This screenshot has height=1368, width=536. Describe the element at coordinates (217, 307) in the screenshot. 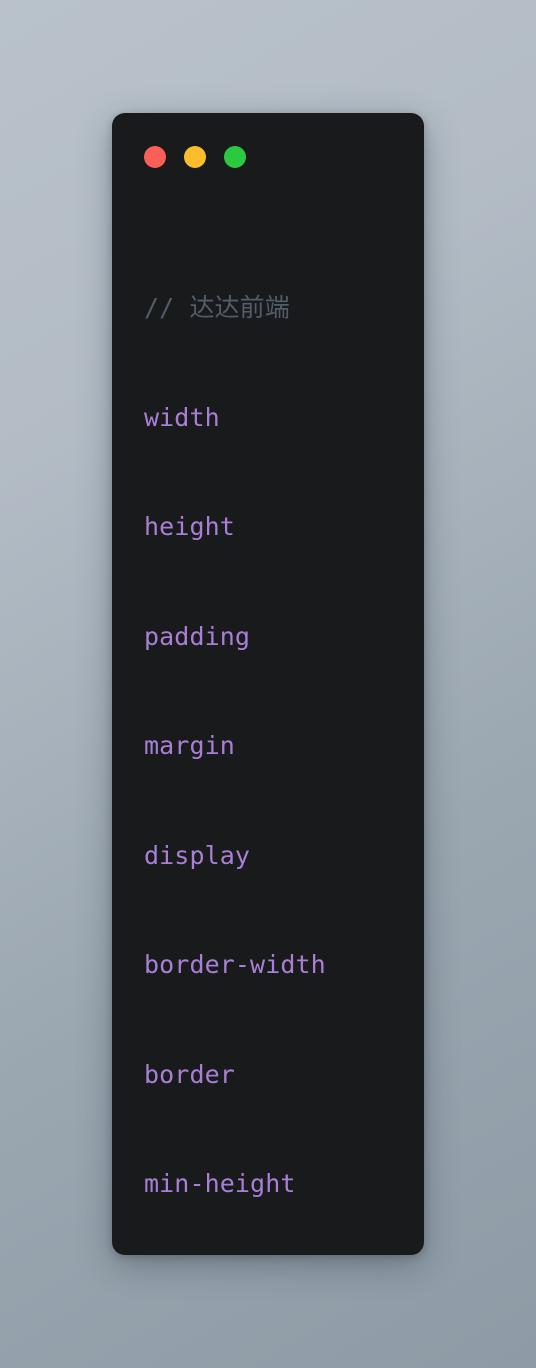

I see `code-line-comment: // 达达前端` at that location.